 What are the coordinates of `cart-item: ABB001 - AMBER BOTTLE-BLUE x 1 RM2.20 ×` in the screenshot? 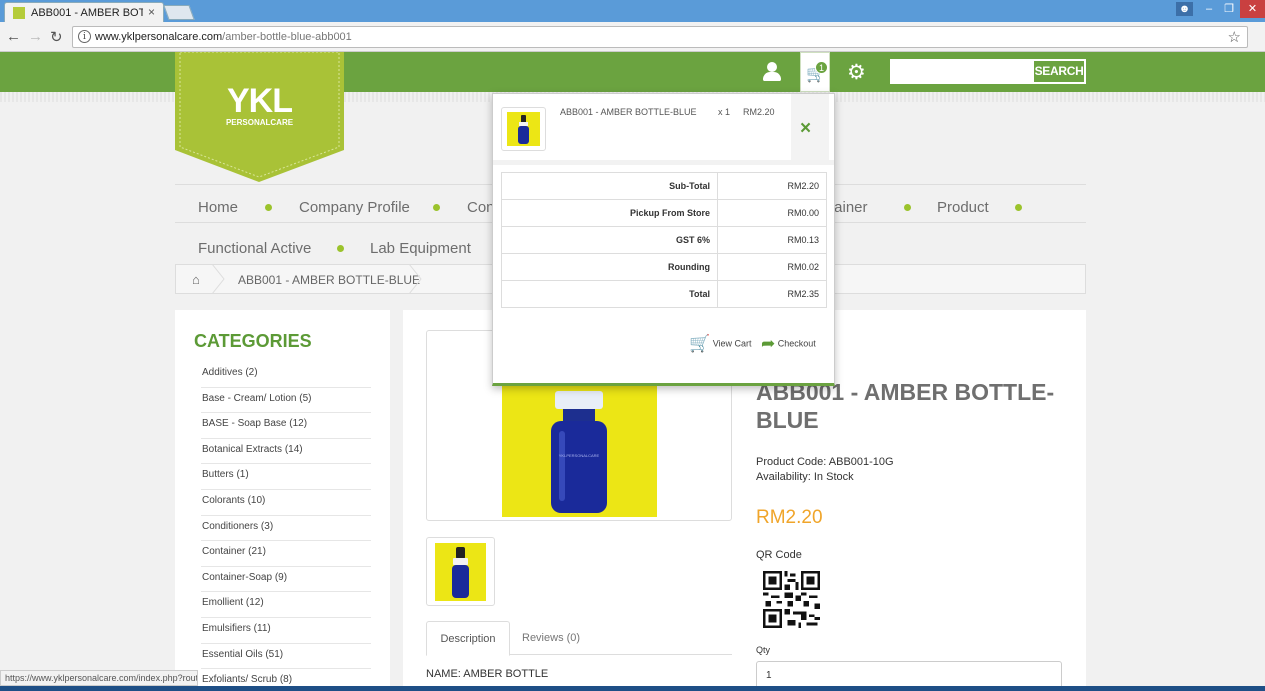 It's located at (663, 129).